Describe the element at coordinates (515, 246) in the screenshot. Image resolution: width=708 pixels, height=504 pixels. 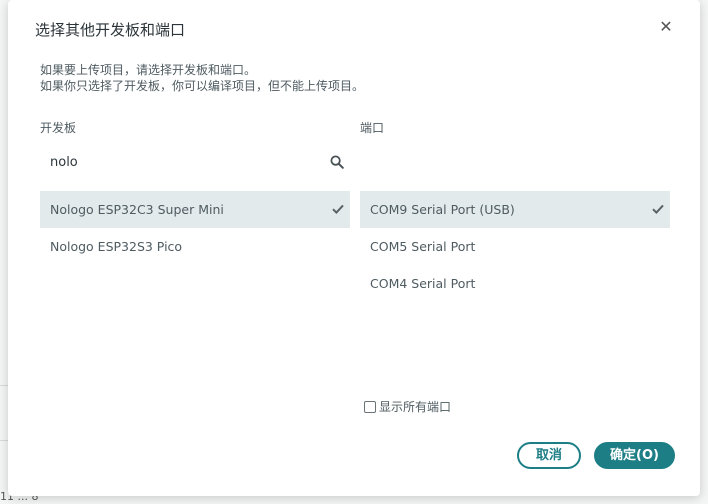
I see `port-item: COM5 Serial Port` at that location.